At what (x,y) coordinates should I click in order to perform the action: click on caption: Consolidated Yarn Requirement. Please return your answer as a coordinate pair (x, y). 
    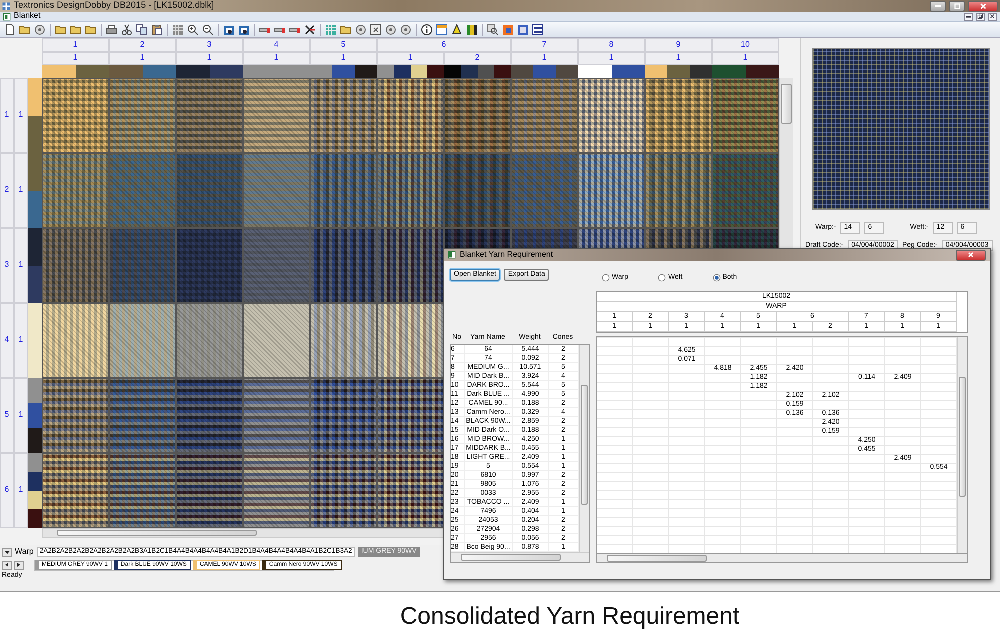
    Looking at the image, I should click on (570, 616).